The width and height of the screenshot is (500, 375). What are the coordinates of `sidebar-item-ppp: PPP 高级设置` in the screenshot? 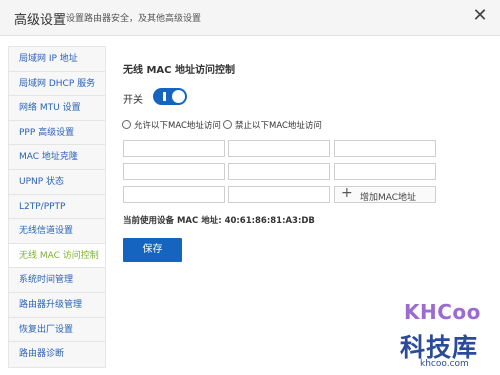 It's located at (57, 133).